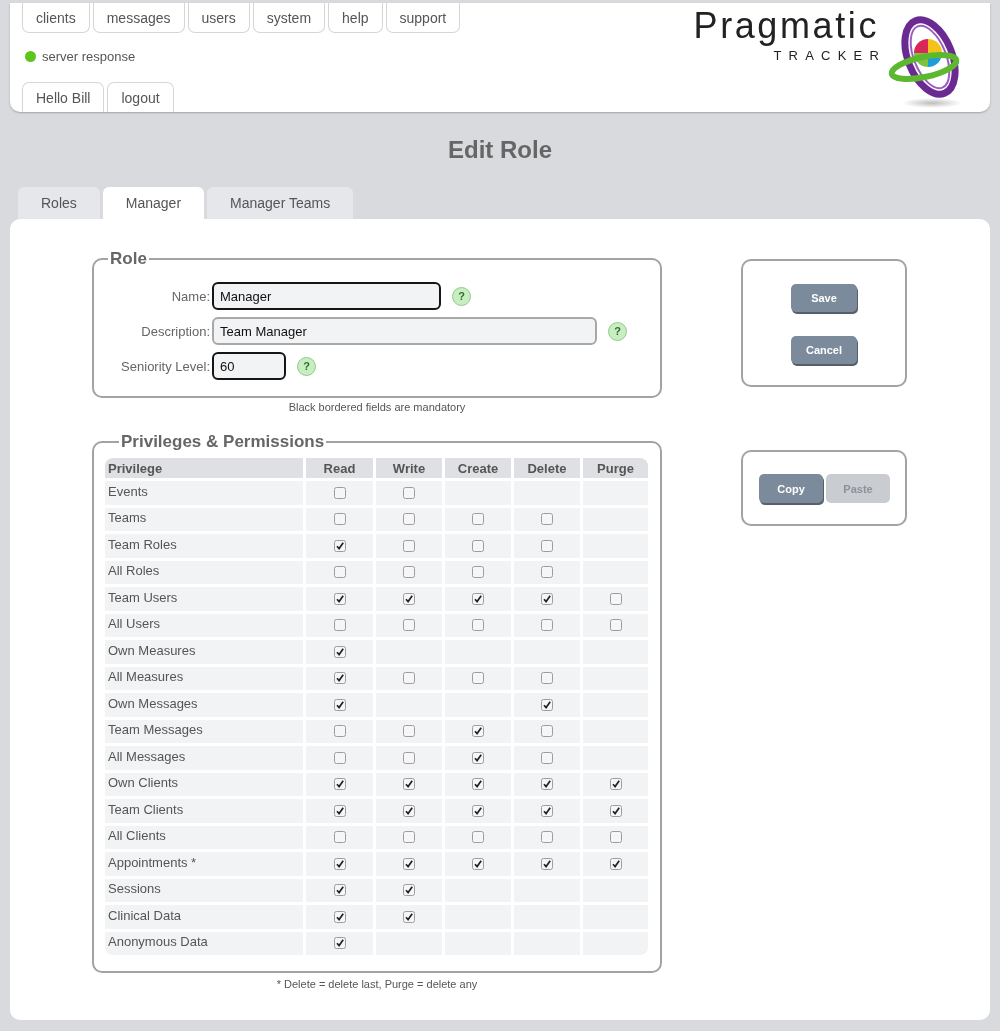 The width and height of the screenshot is (1000, 1031). I want to click on nav-tab: messages, so click(138, 18).